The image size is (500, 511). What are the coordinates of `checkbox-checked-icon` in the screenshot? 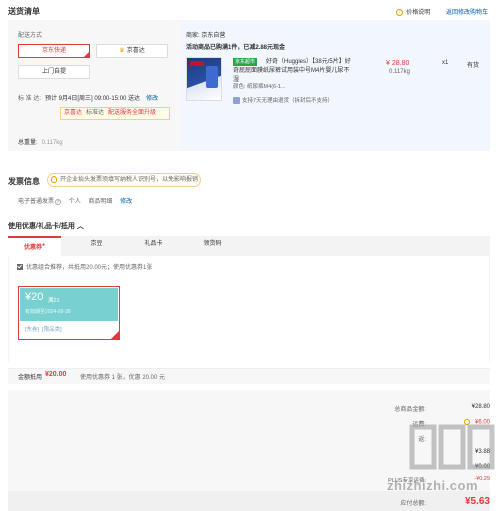 It's located at (20, 267).